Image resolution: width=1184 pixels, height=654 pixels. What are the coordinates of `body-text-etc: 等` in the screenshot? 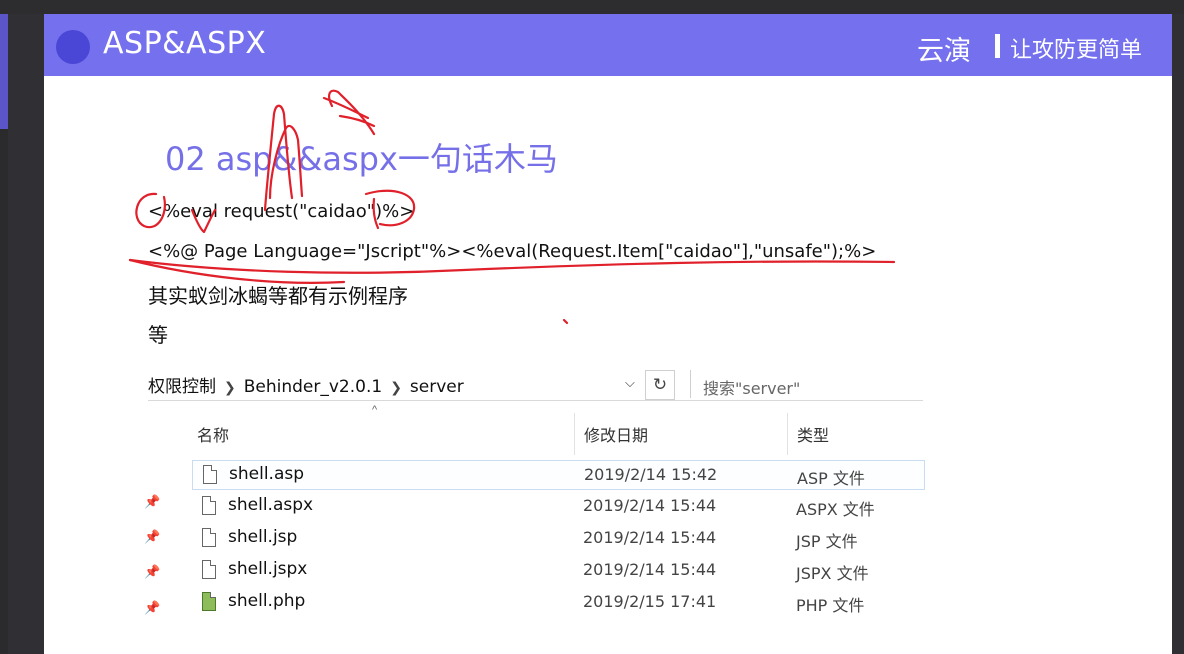 It's located at (158, 335).